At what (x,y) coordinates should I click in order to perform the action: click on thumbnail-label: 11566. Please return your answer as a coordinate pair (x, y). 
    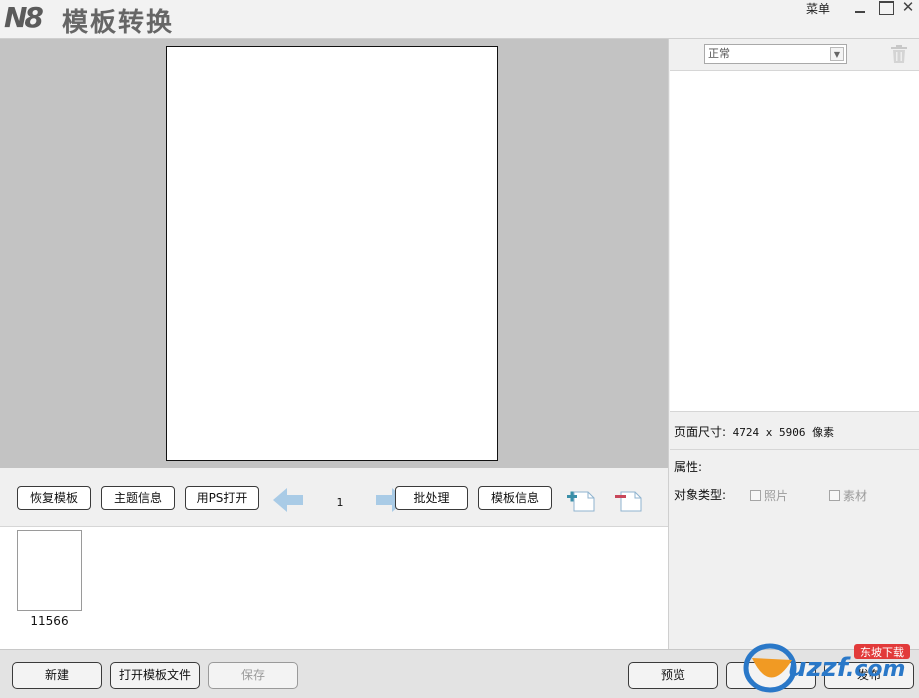
    Looking at the image, I should click on (49, 621).